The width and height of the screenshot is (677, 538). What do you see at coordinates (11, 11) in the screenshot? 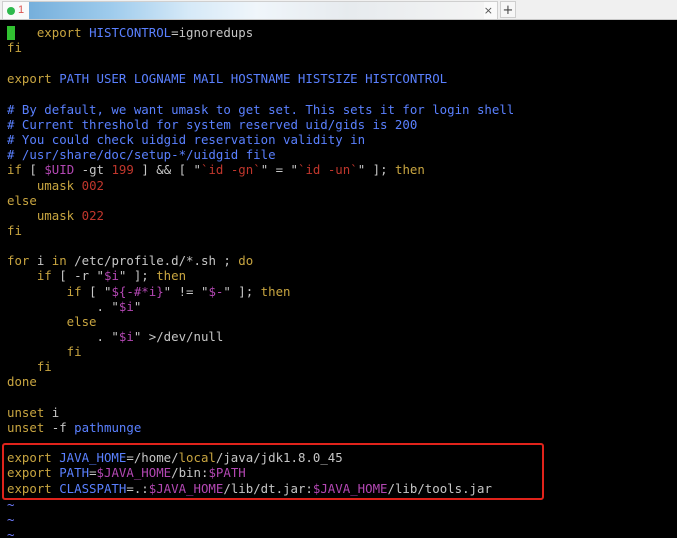
I see `connection-status-icon` at bounding box center [11, 11].